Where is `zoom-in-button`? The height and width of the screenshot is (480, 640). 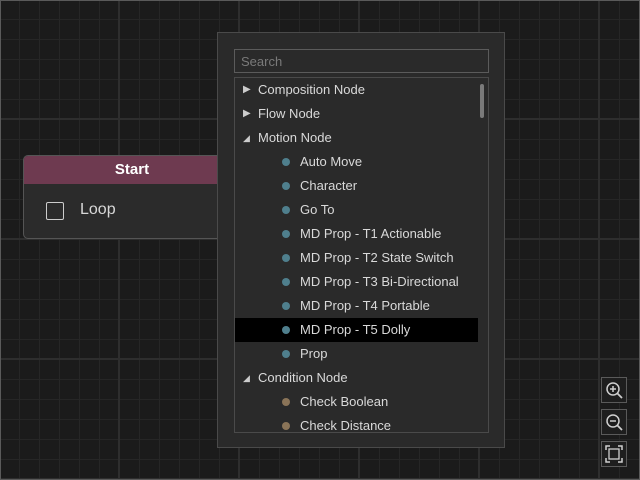 zoom-in-button is located at coordinates (614, 390).